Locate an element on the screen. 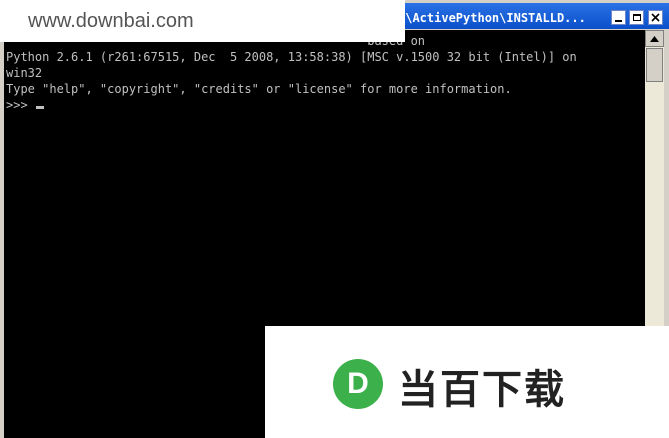  brand-logo-icon: D is located at coordinates (358, 384).